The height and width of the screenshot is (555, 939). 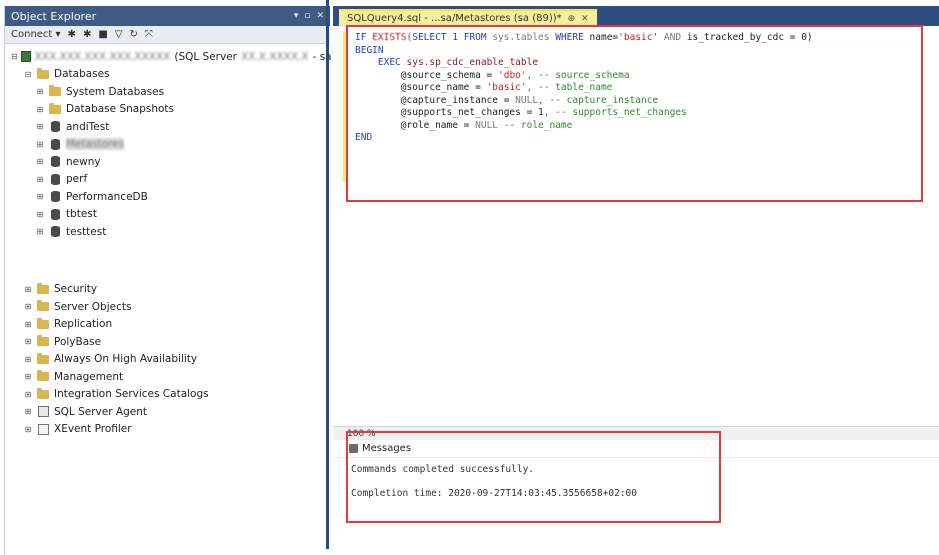 I want to click on disconnect-icon: ✱, so click(x=87, y=34).